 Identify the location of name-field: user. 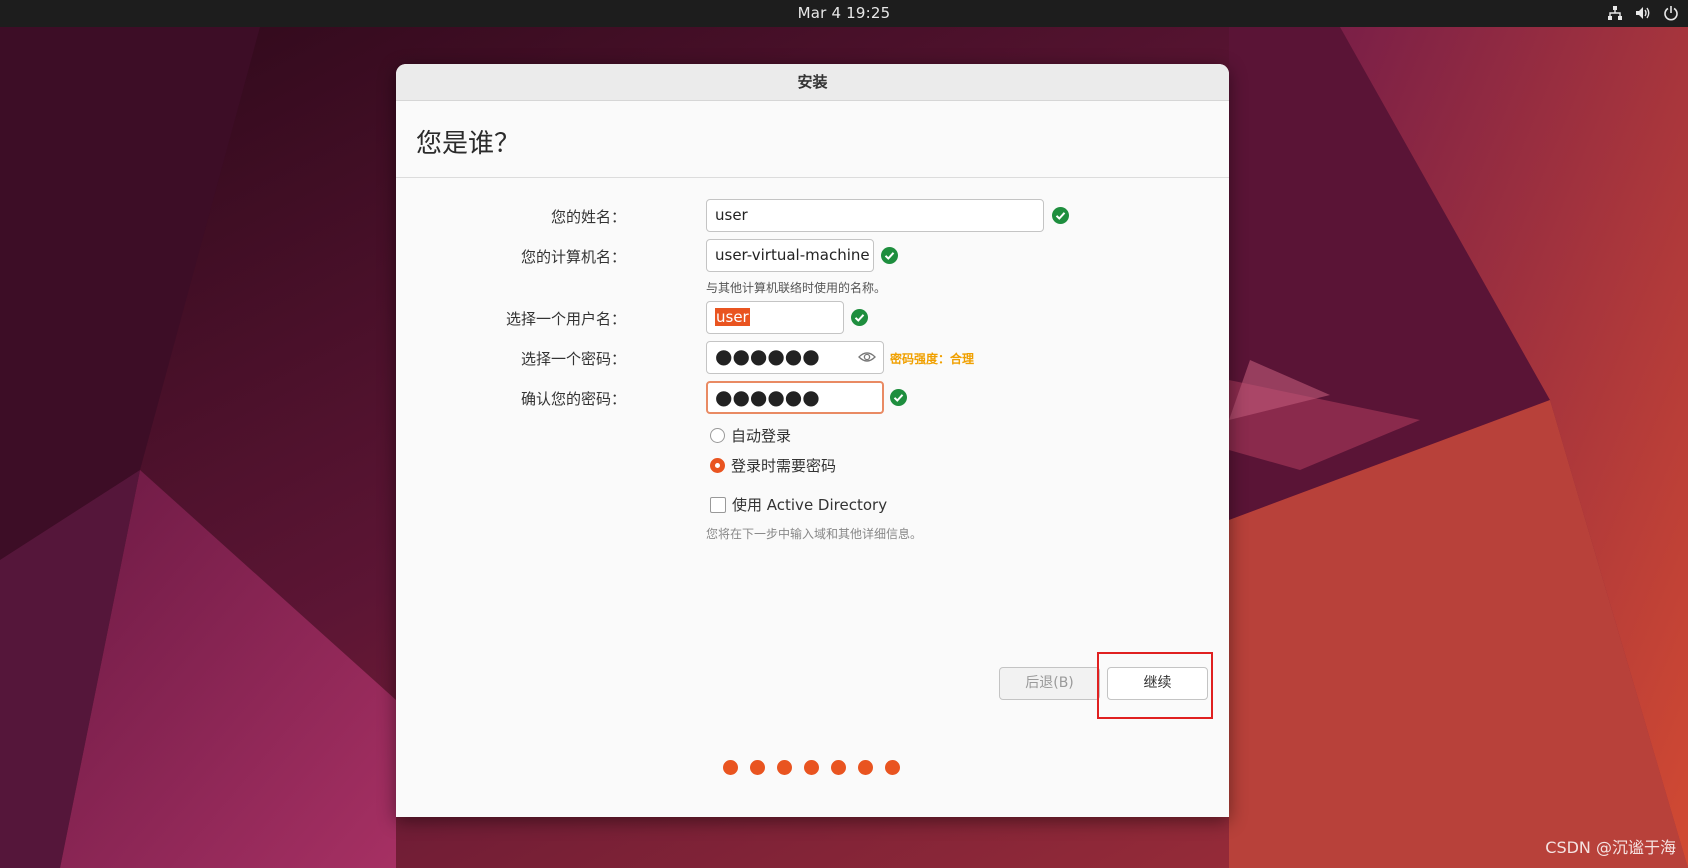
(875, 215).